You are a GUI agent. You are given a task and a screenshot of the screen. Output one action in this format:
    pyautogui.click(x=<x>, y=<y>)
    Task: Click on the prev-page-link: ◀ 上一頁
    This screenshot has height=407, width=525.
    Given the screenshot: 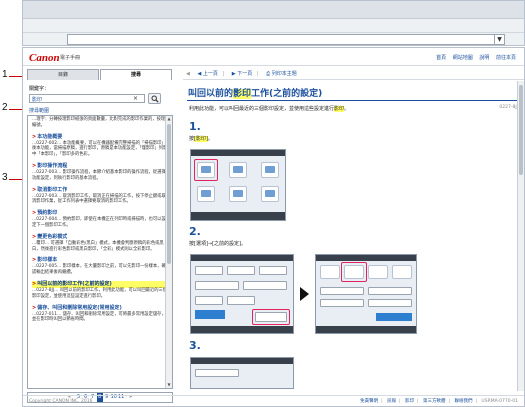 What is the action you would take?
    pyautogui.click(x=207, y=74)
    